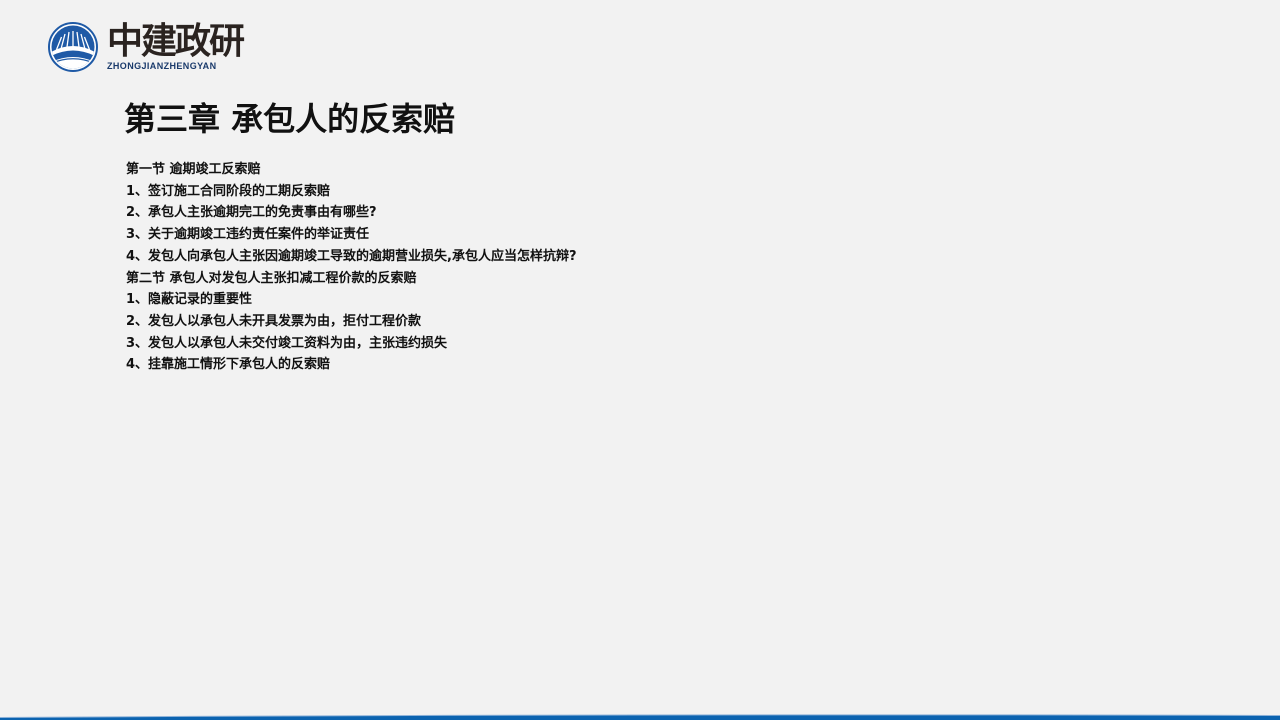 The image size is (1280, 720). Describe the element at coordinates (73, 47) in the screenshot. I see `logo-emblem-icon` at that location.